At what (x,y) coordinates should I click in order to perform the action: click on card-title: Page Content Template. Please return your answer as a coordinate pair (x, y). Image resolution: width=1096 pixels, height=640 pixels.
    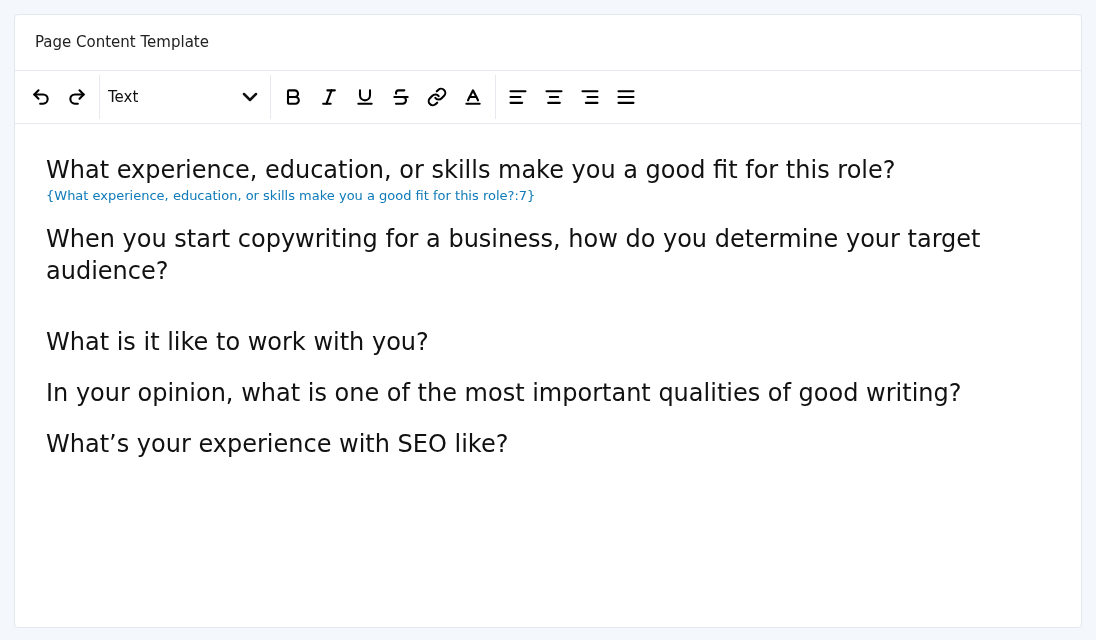
    Looking at the image, I should click on (122, 43).